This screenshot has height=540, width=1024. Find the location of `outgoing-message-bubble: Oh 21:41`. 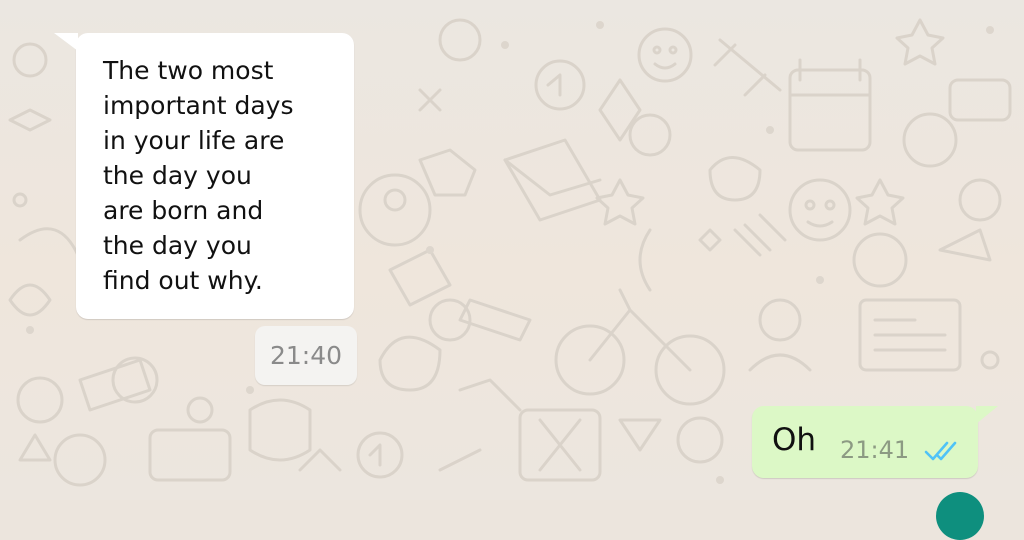

outgoing-message-bubble: Oh 21:41 is located at coordinates (875, 442).